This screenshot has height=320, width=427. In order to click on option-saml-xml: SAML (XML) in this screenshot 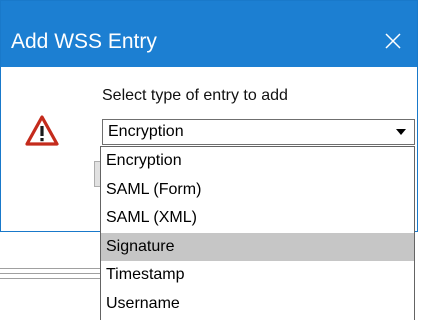, I will do `click(257, 218)`.